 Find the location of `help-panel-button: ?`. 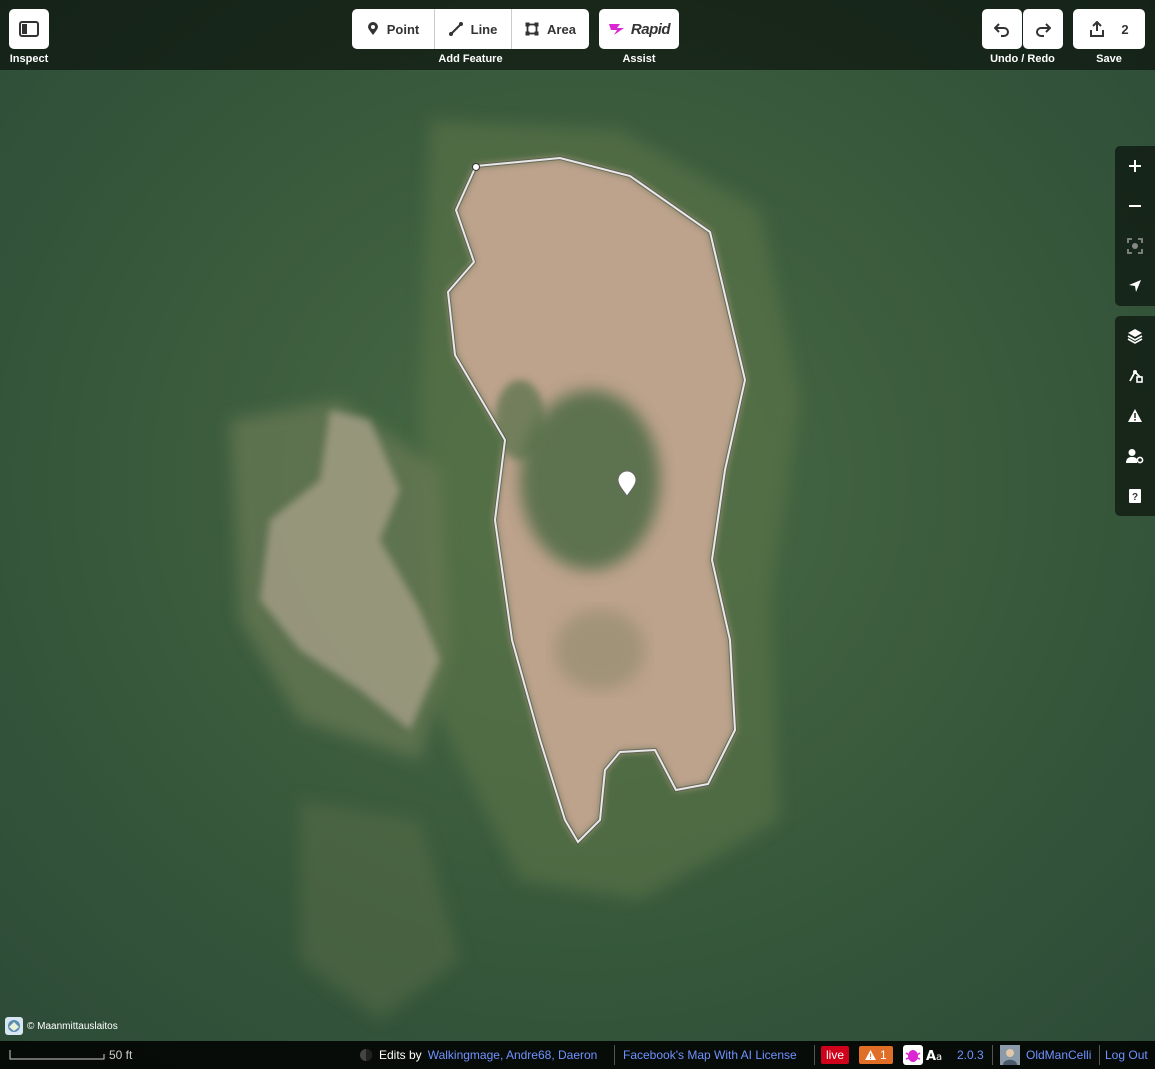

help-panel-button: ? is located at coordinates (1135, 496).